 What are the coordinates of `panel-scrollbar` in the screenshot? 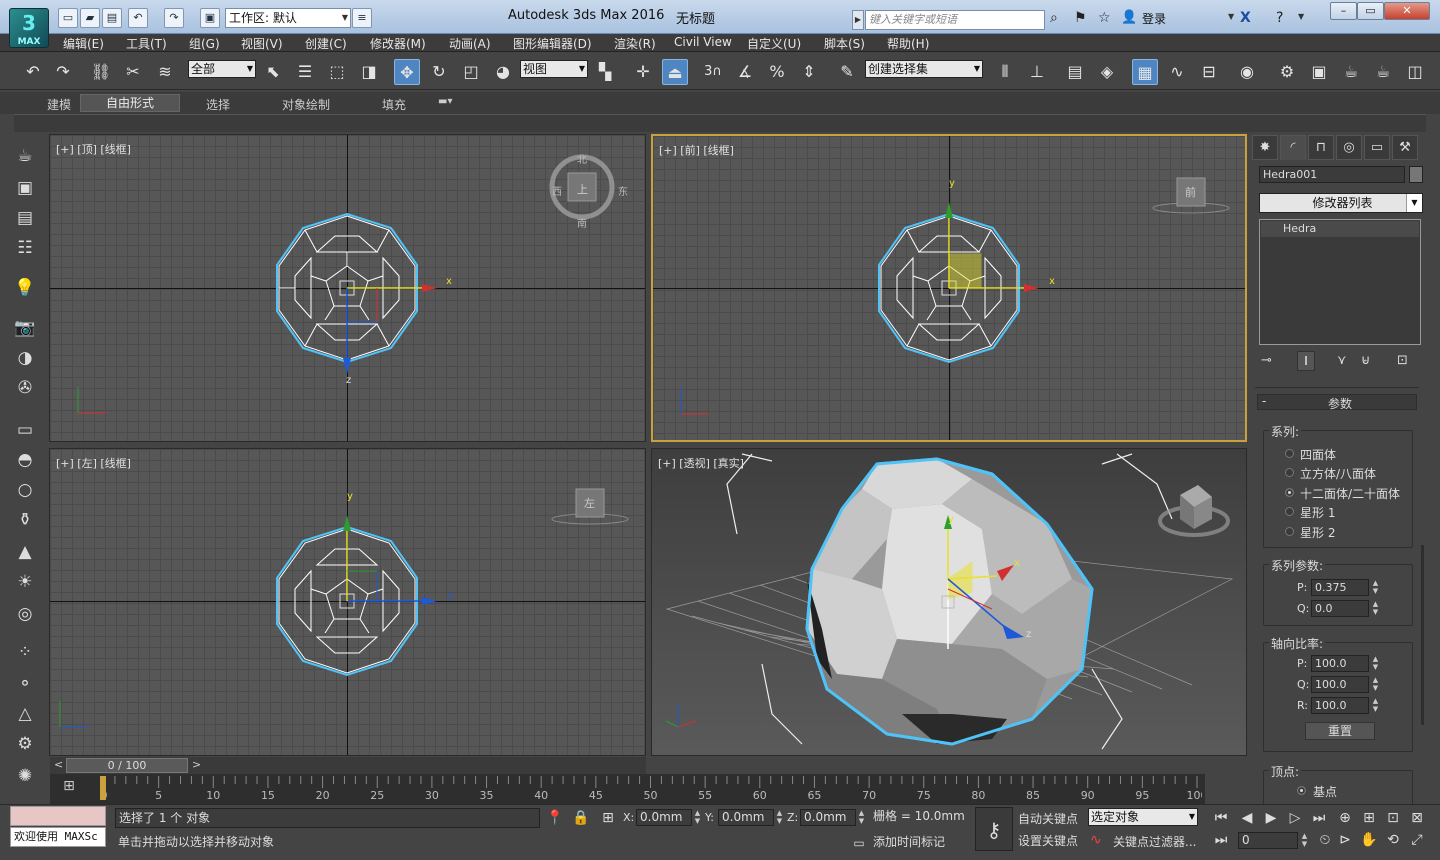 It's located at (1422, 635).